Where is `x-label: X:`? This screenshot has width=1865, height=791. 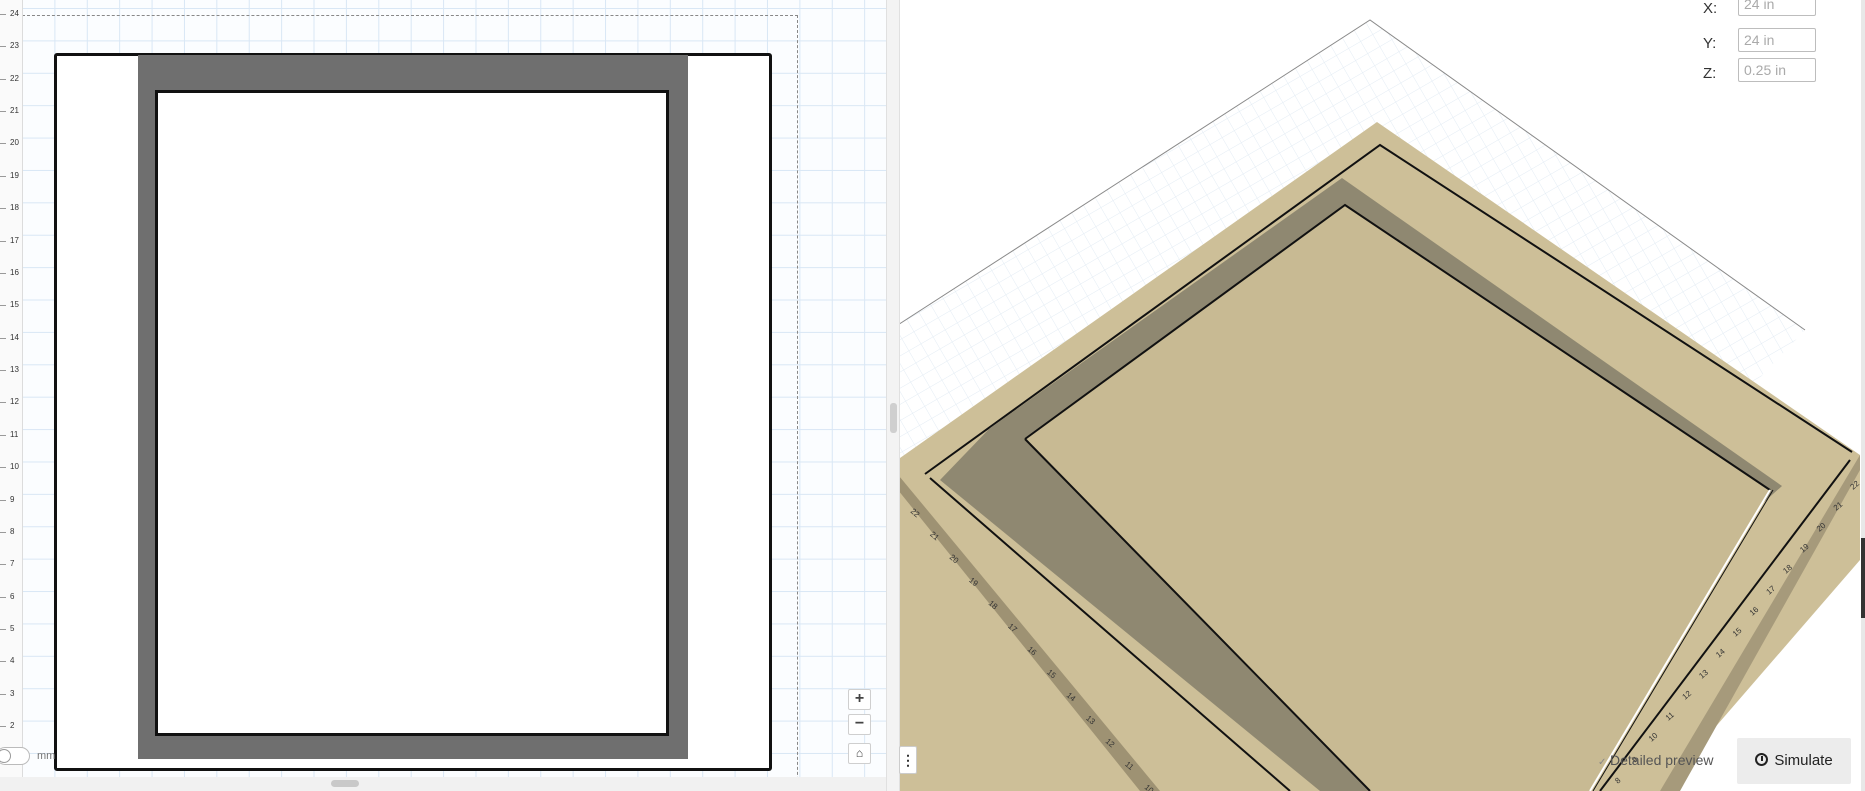
x-label: X: is located at coordinates (1710, 8).